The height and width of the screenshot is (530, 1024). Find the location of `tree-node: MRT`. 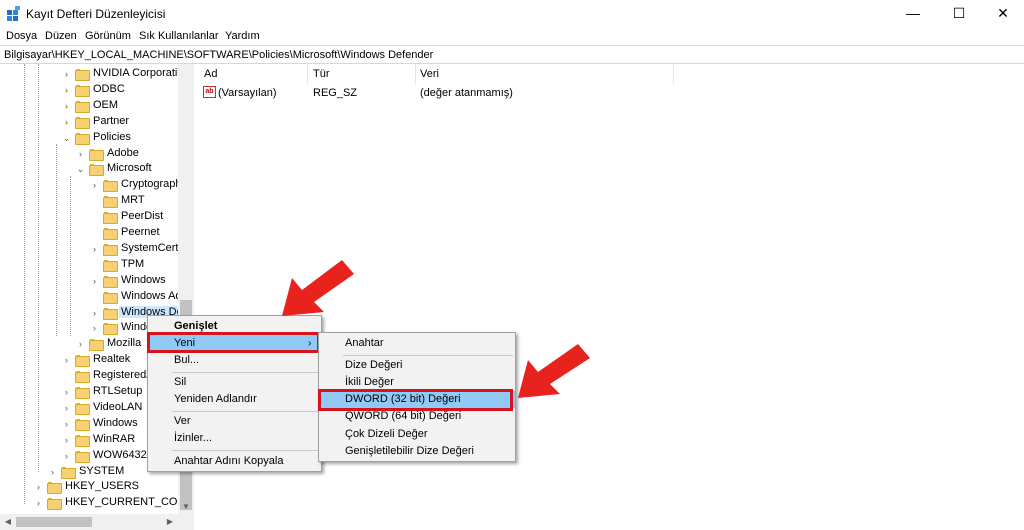

tree-node: MRT is located at coordinates (90, 201).